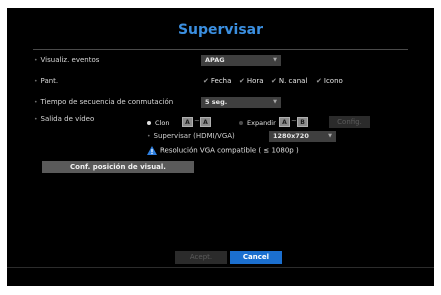 The width and height of the screenshot is (441, 295). What do you see at coordinates (191, 136) in the screenshot?
I see `supervisar-hdmi-label: • Supervisar (HDMI/VGA)` at bounding box center [191, 136].